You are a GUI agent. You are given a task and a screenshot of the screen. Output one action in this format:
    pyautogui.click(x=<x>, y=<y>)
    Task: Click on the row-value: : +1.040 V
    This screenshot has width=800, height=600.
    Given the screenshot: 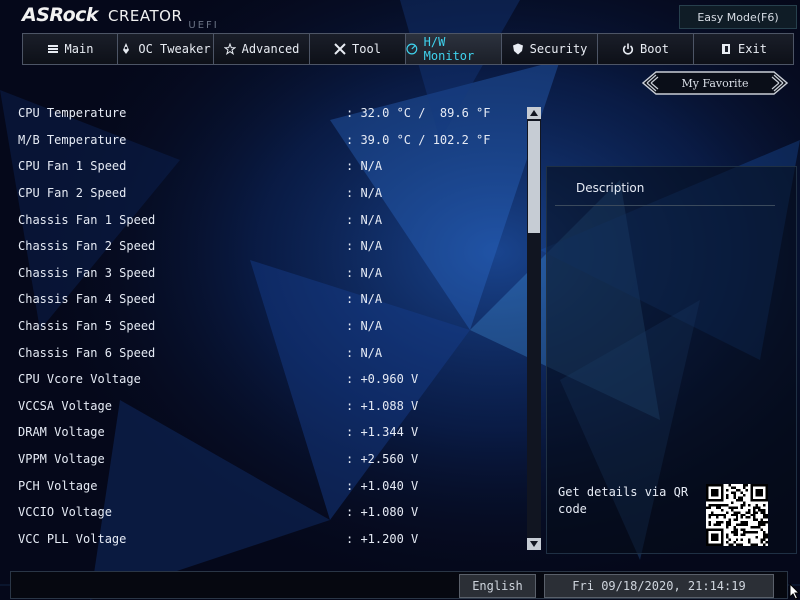 What is the action you would take?
    pyautogui.click(x=382, y=485)
    